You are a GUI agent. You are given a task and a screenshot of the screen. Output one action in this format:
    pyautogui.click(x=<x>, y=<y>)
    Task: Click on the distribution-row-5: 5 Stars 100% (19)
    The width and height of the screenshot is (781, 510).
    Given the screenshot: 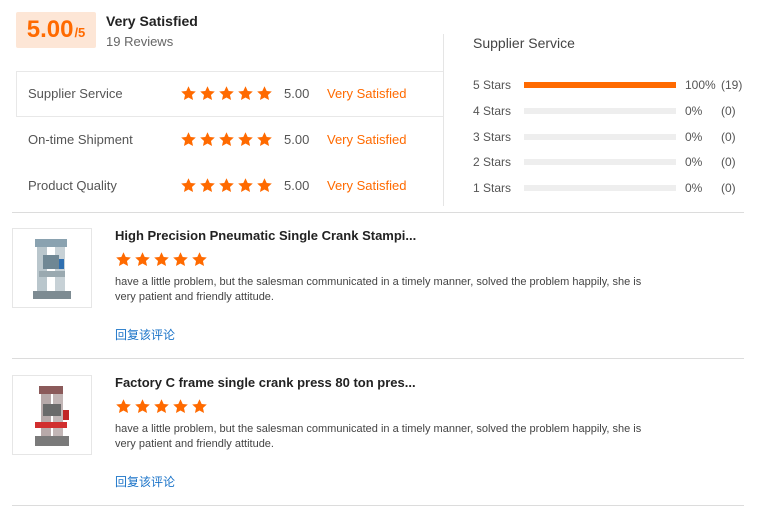 What is the action you would take?
    pyautogui.click(x=618, y=85)
    